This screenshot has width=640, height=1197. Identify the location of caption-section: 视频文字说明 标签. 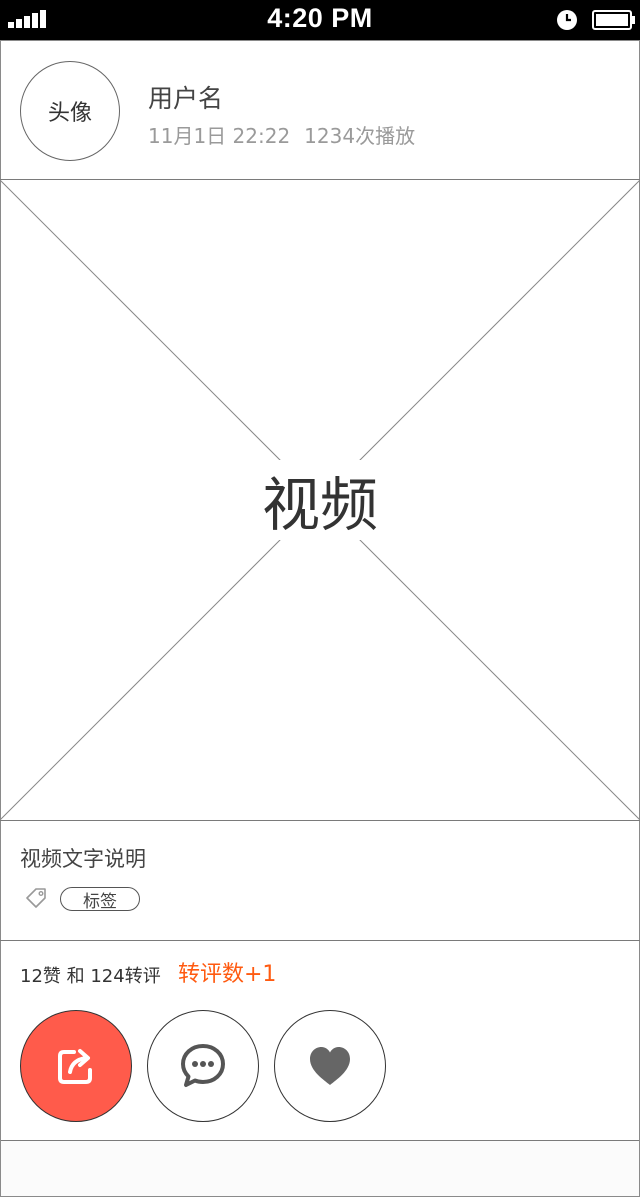
(320, 881).